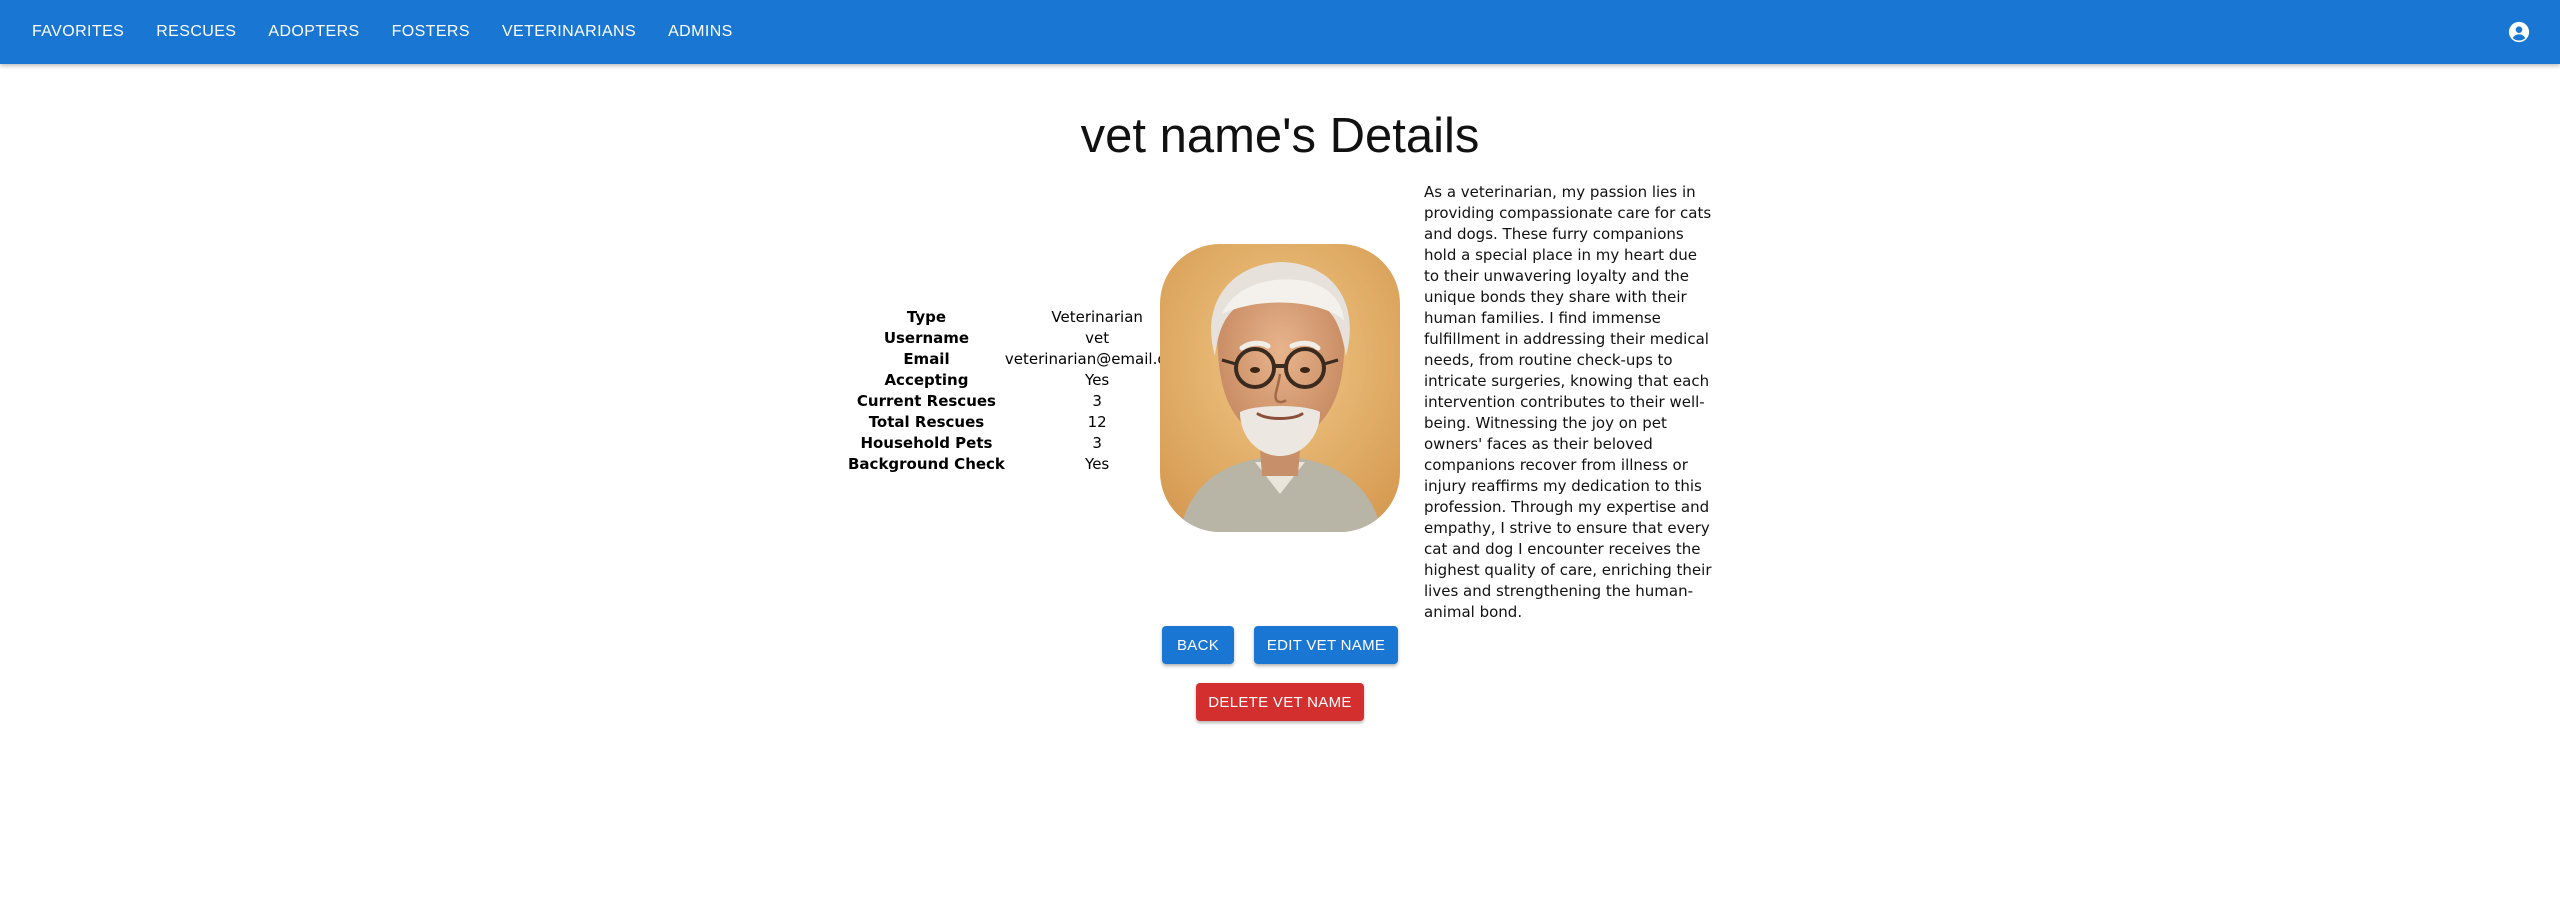 The width and height of the screenshot is (2560, 910). What do you see at coordinates (926, 443) in the screenshot?
I see `detail-label: Household Pets` at bounding box center [926, 443].